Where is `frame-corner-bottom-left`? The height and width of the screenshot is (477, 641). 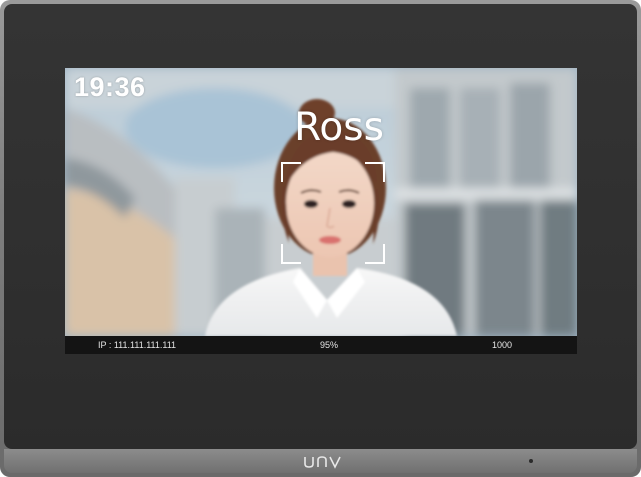
frame-corner-bottom-left is located at coordinates (291, 254).